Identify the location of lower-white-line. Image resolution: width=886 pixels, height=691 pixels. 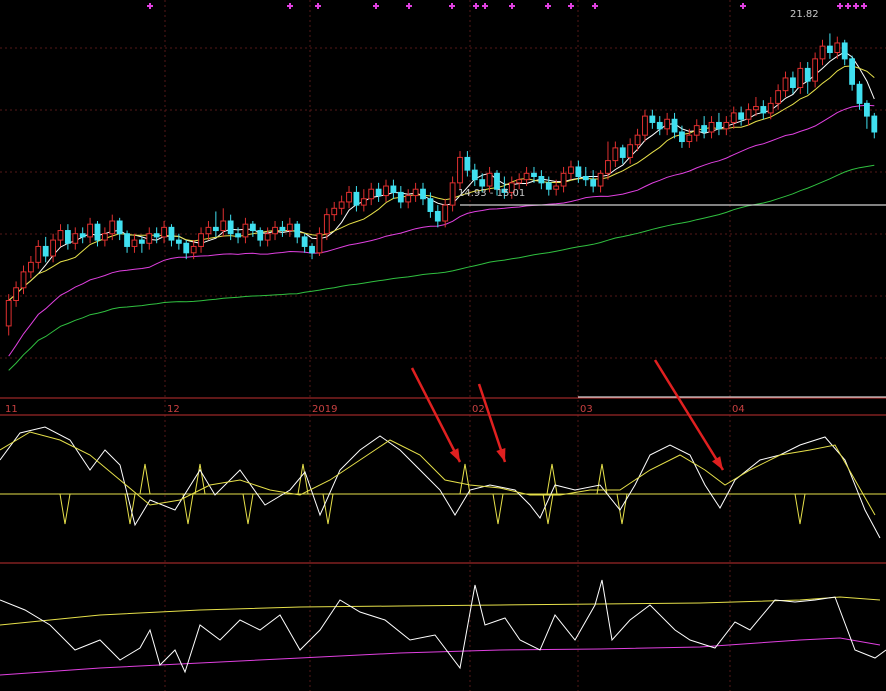
(443, 626).